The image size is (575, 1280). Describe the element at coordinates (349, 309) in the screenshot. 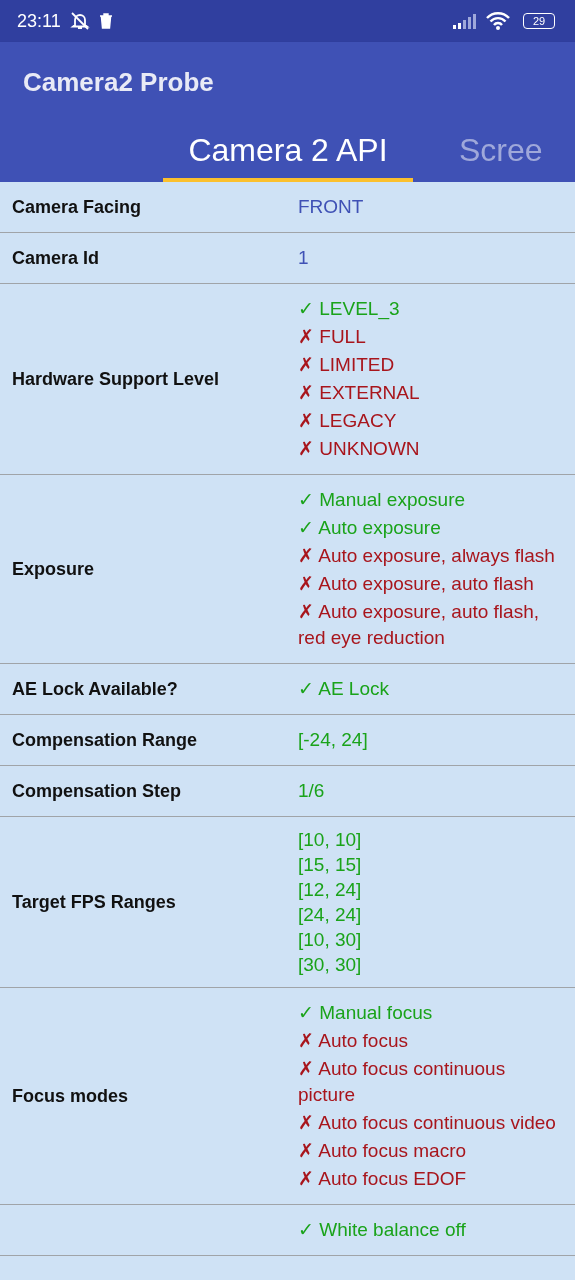

I see `property-value: ✓ LEVEL_3` at that location.